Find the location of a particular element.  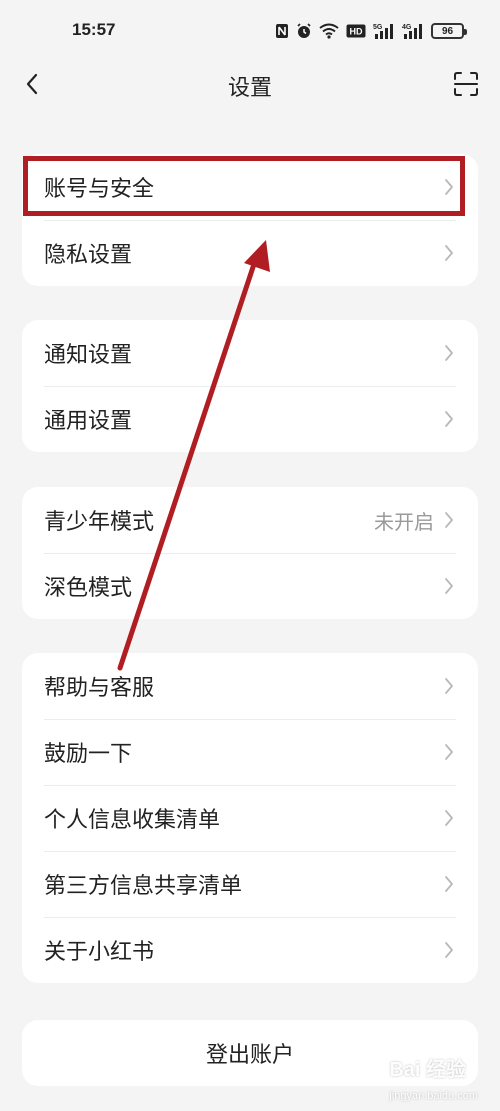

wifi-icon is located at coordinates (329, 31).